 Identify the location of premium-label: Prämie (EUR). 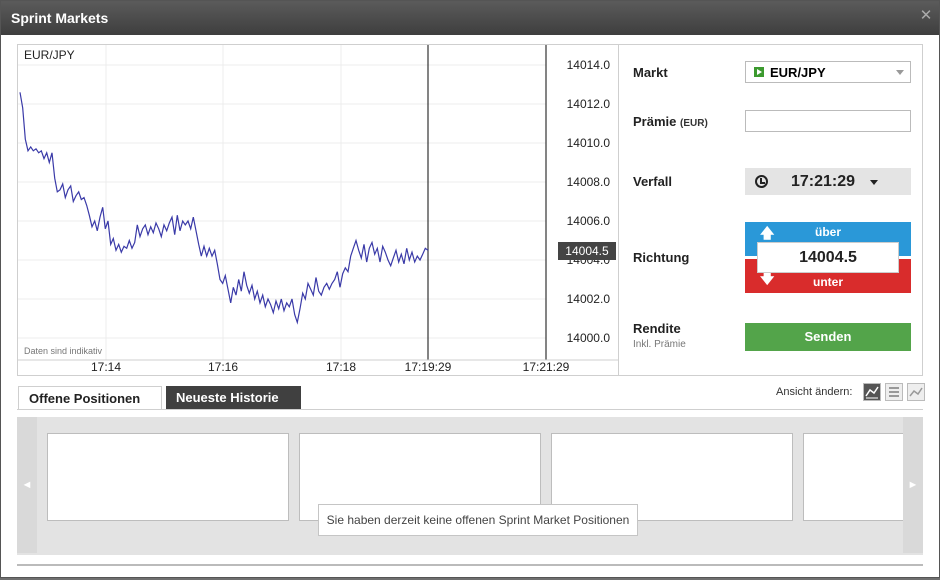
(670, 121).